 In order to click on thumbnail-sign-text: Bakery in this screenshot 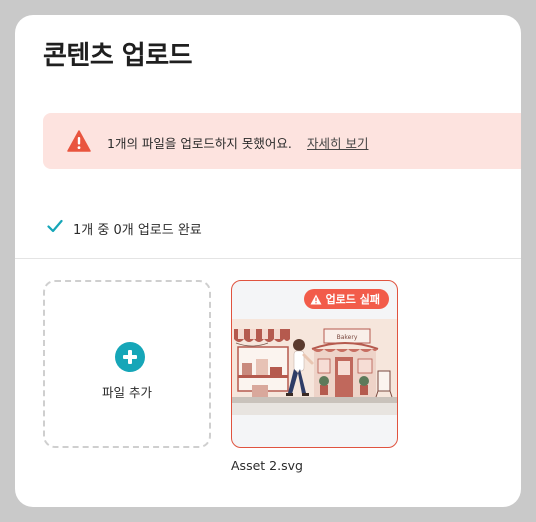, I will do `click(347, 337)`.